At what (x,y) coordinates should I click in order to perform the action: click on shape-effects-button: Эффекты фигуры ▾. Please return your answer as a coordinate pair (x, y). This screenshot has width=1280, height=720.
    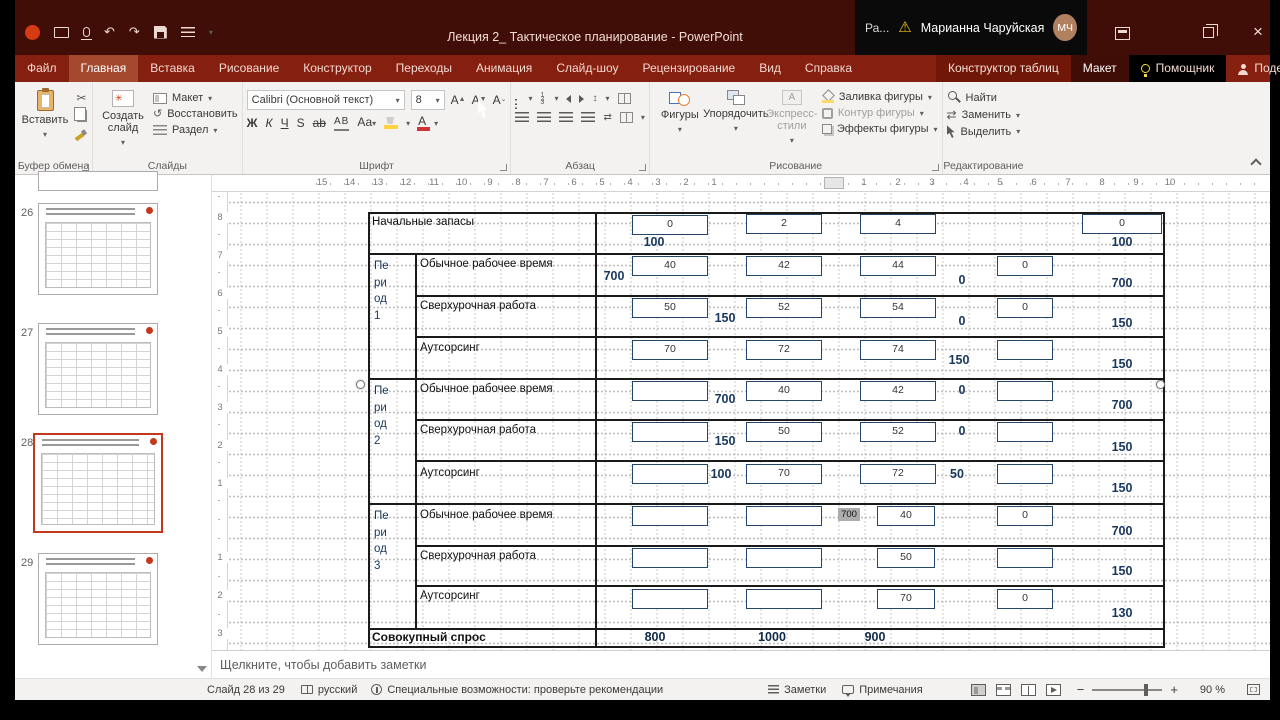
    Looking at the image, I should click on (879, 129).